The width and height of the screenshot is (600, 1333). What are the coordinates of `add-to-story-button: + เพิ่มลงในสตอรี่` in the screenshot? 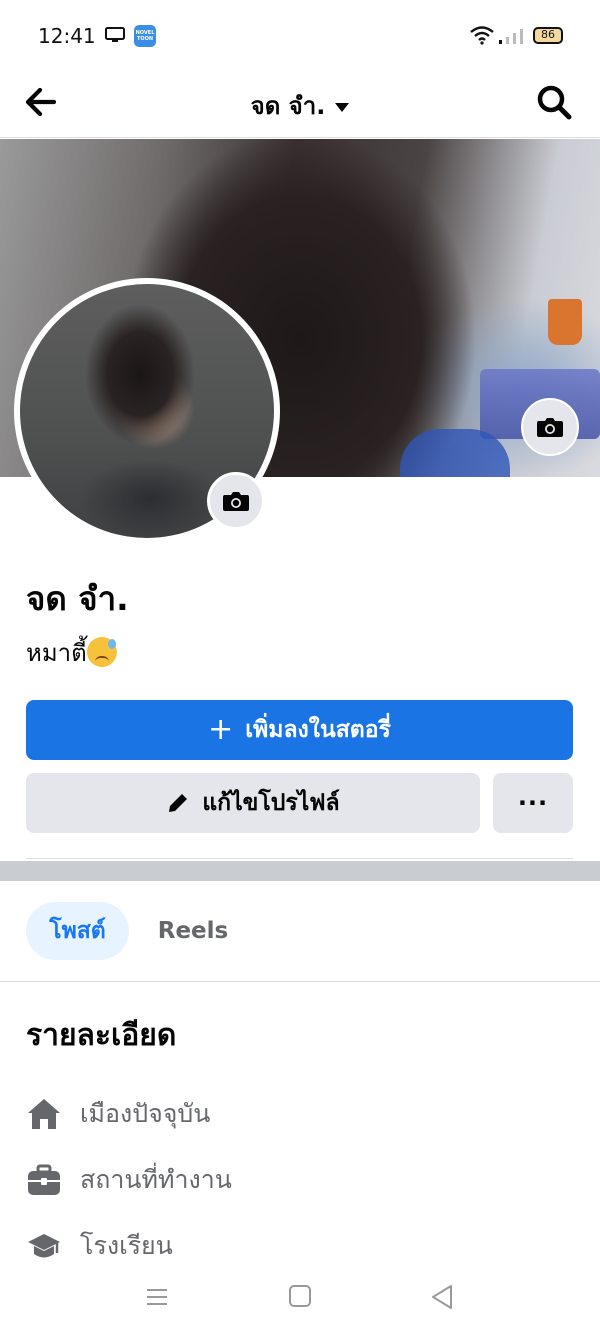 It's located at (299, 730).